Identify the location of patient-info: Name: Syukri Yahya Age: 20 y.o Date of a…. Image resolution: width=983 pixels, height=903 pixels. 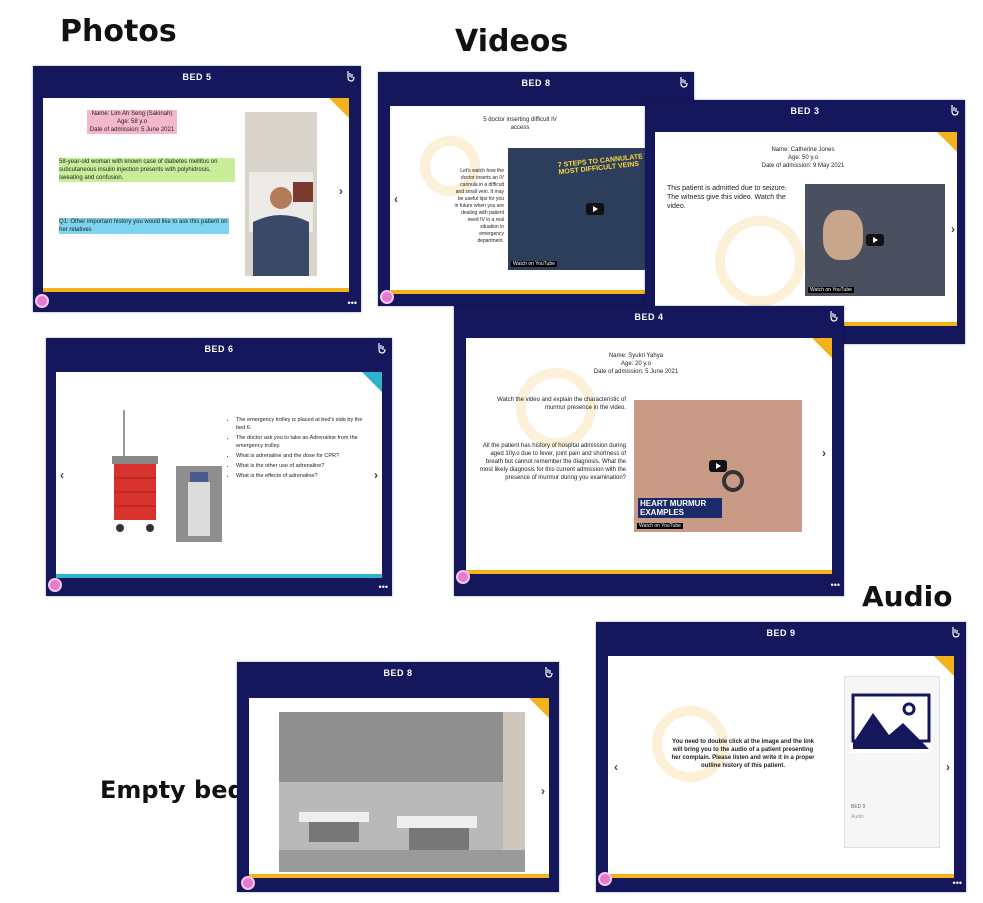
(636, 364).